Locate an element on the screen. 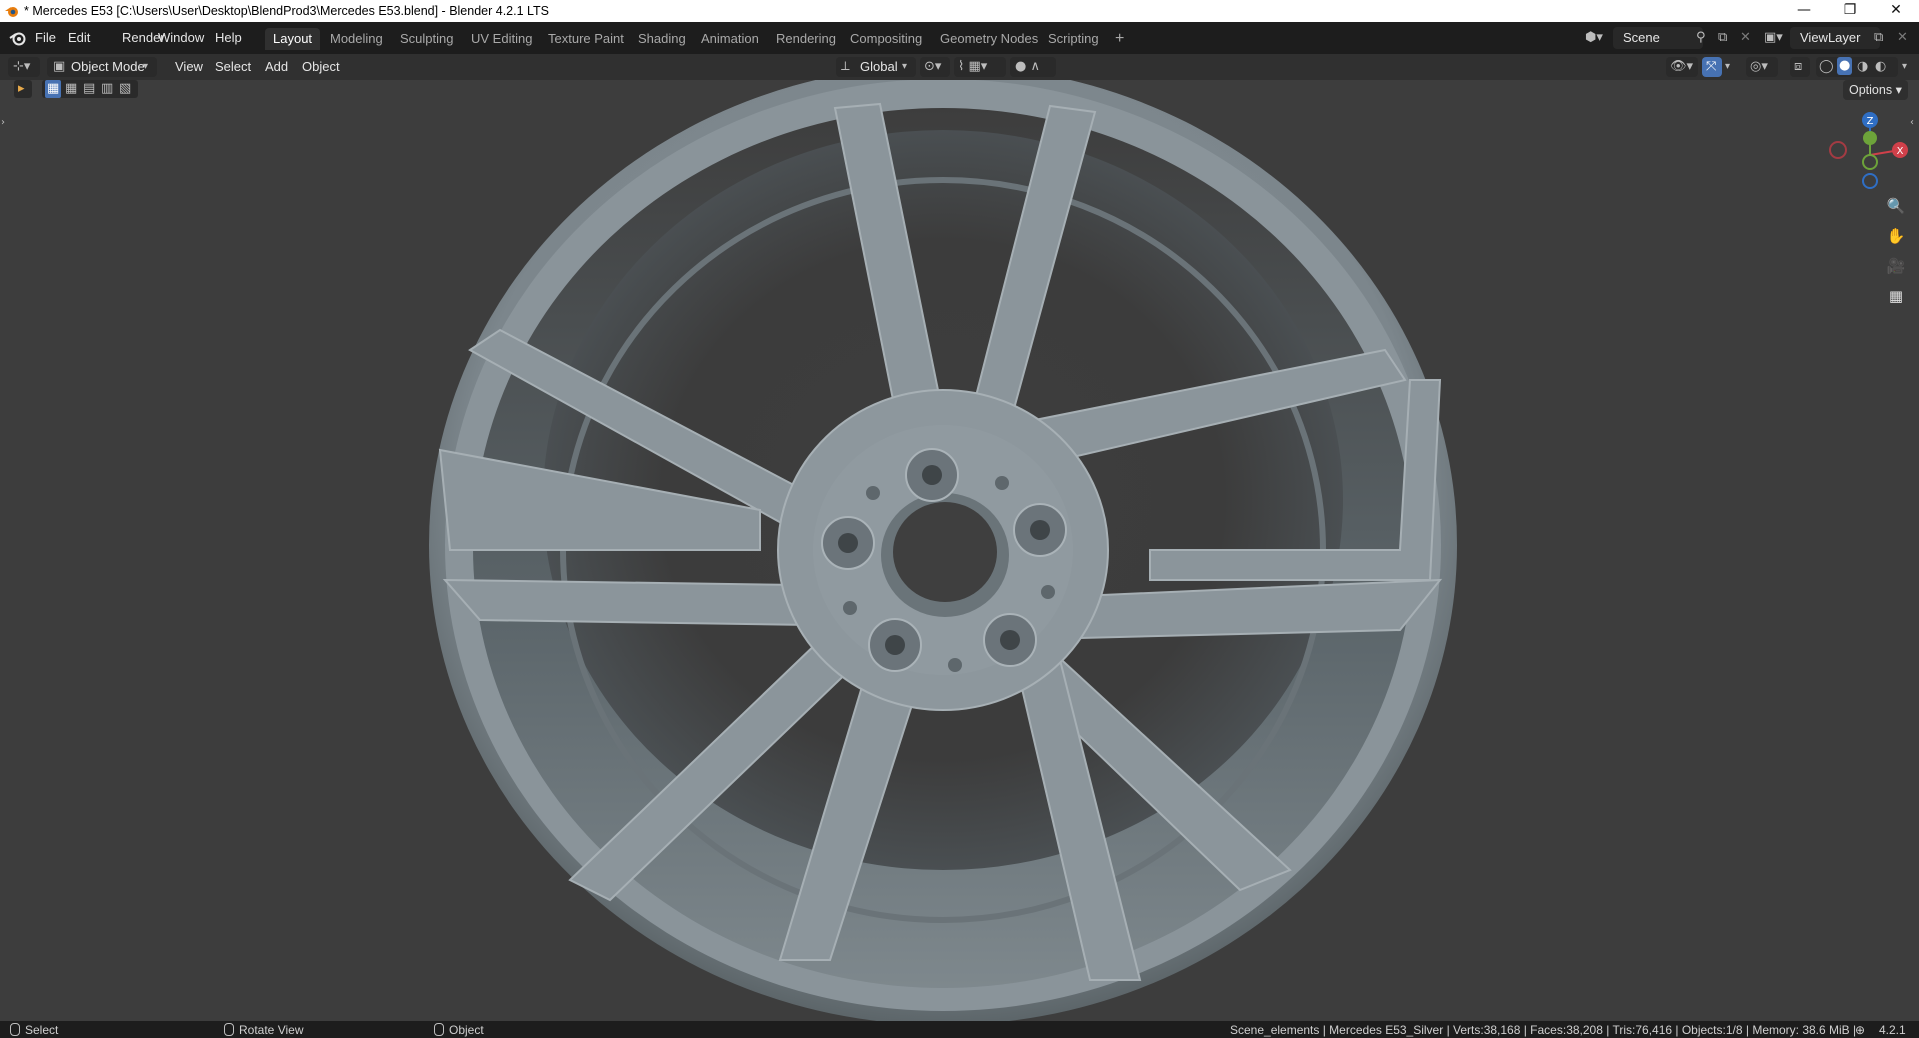 This screenshot has width=1919, height=1038. zoom-icon: 🔍 is located at coordinates (1896, 206).